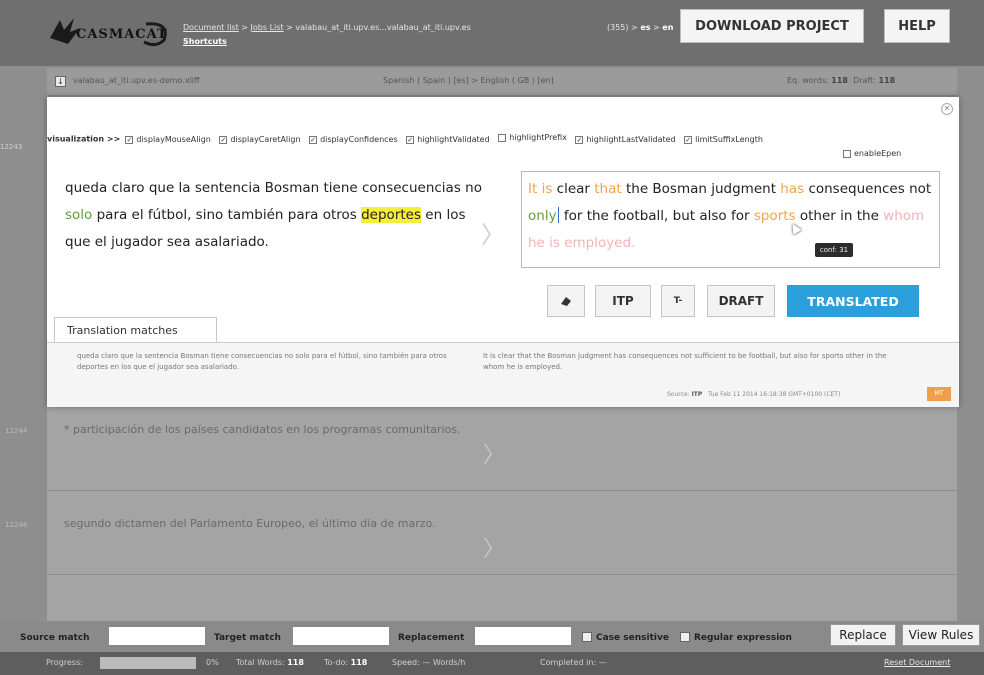  Describe the element at coordinates (11, 147) in the screenshot. I see `segment-id: 12243` at that location.